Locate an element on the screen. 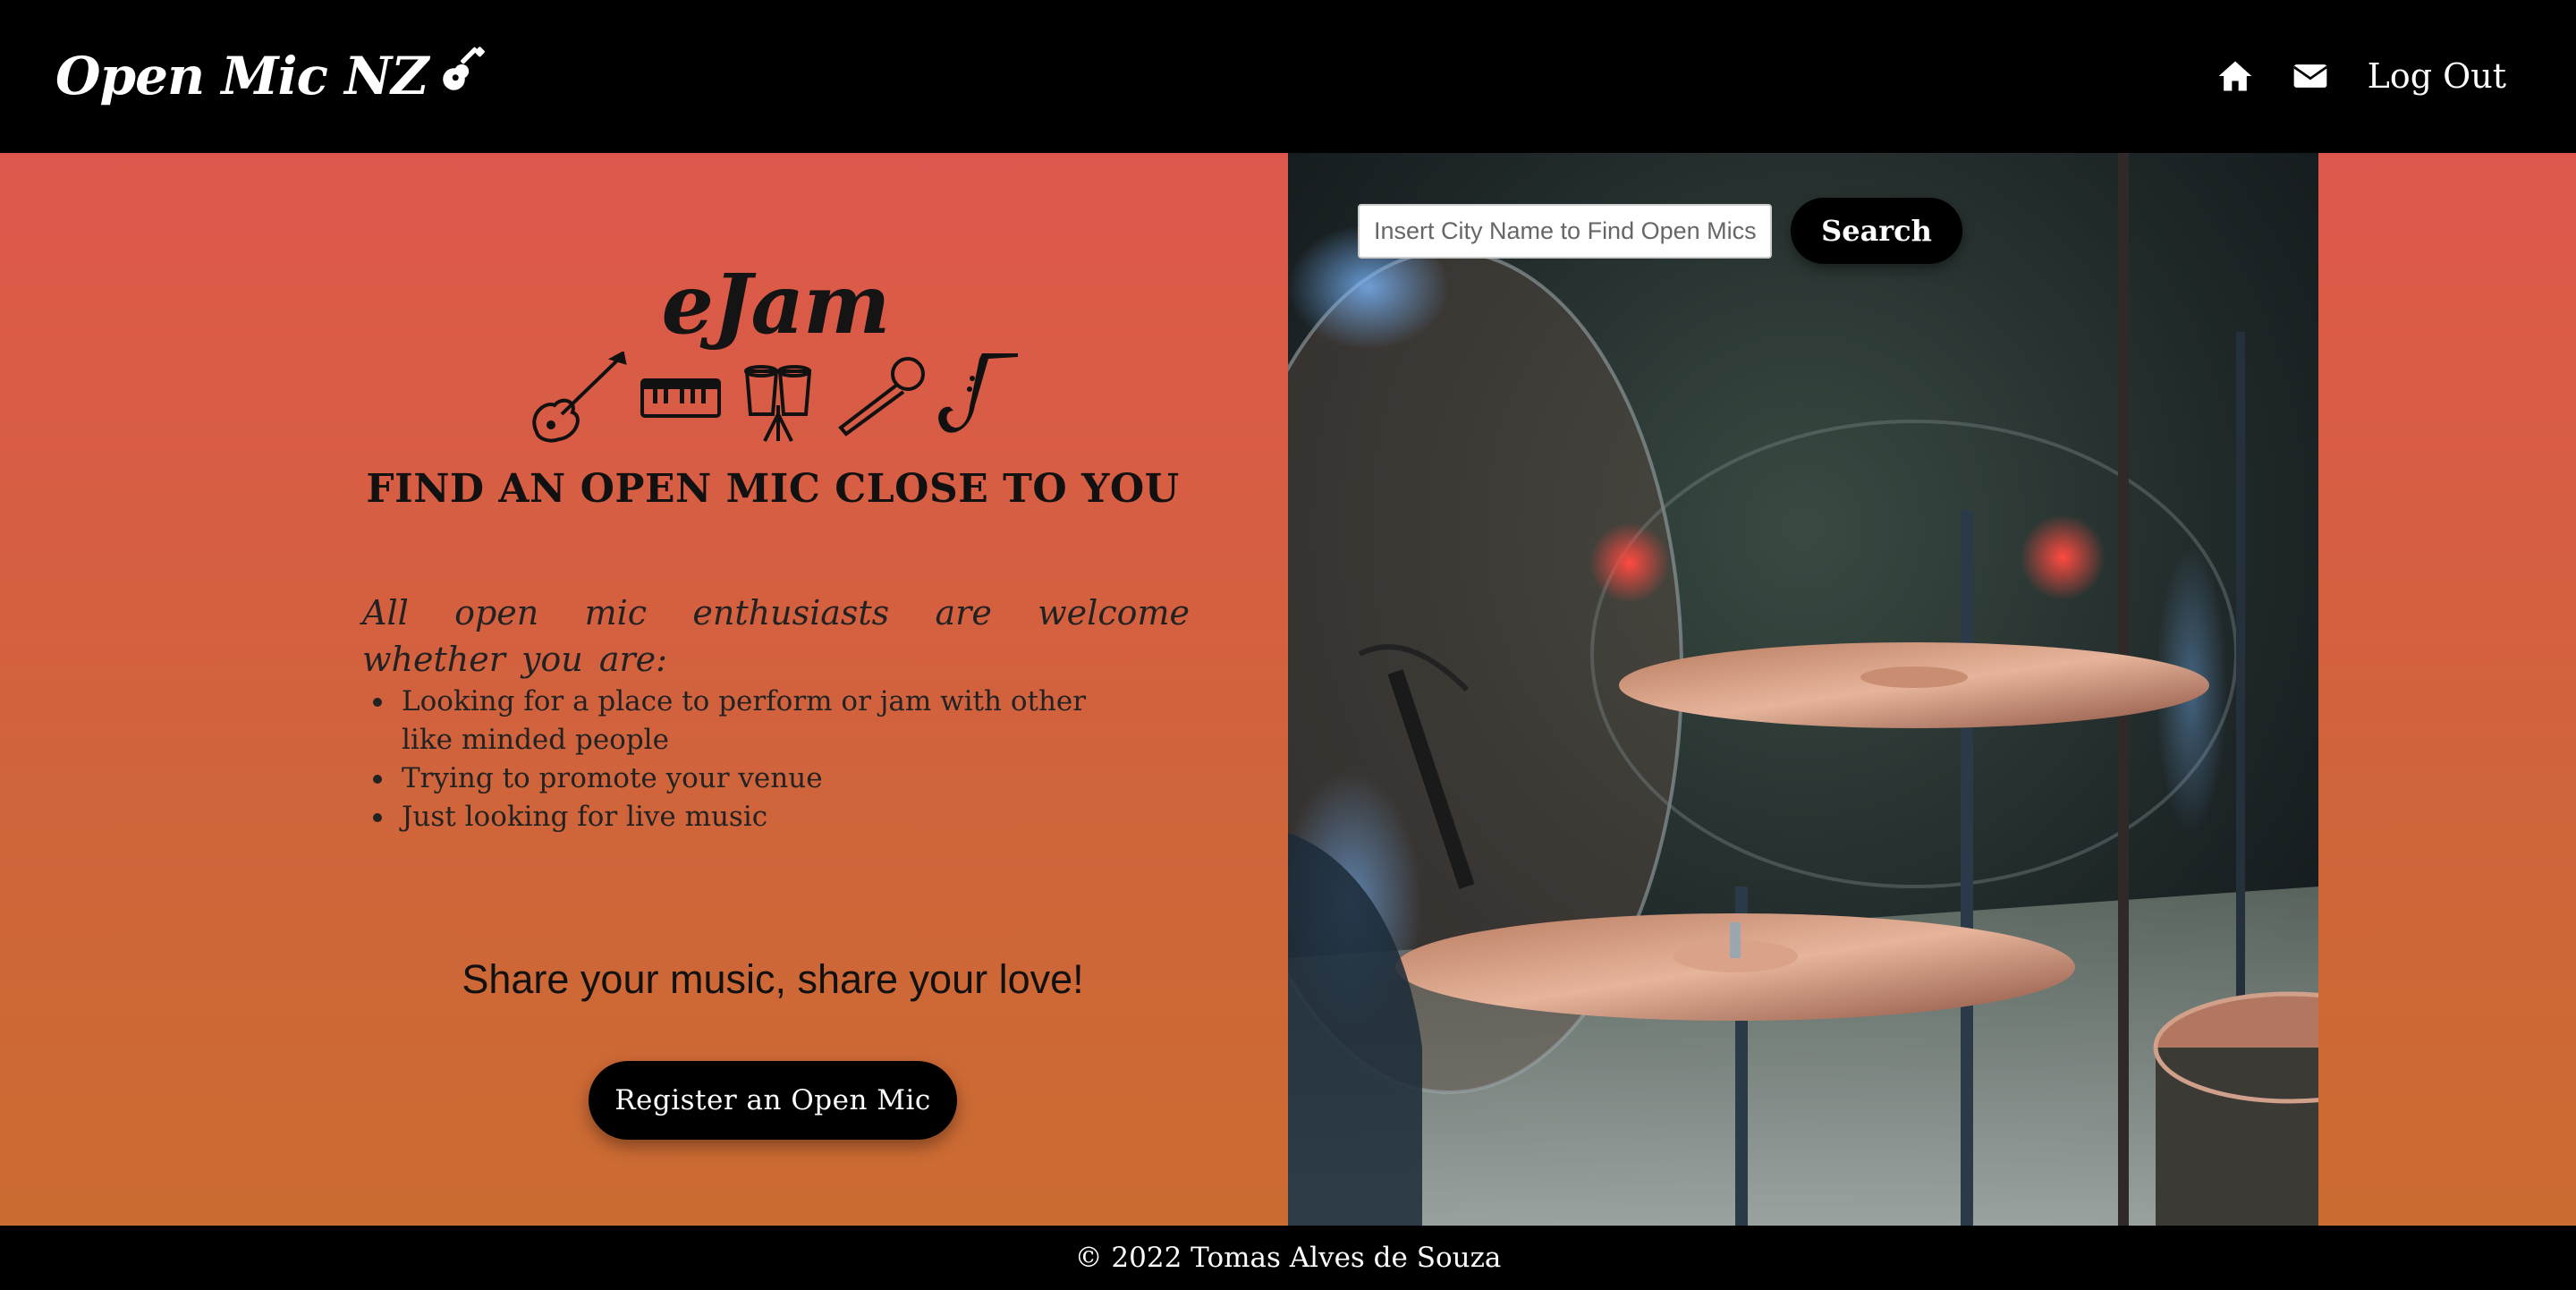 The height and width of the screenshot is (1290, 2576). main-nav: Log Out is located at coordinates (2361, 76).